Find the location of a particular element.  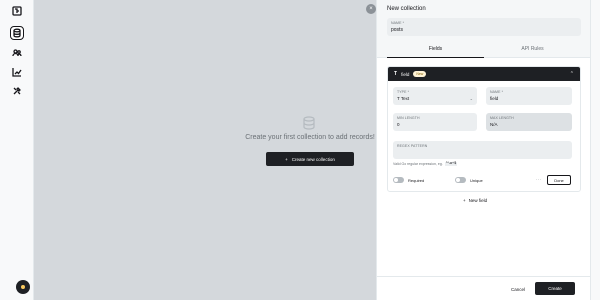

name-value: posts is located at coordinates (397, 30).